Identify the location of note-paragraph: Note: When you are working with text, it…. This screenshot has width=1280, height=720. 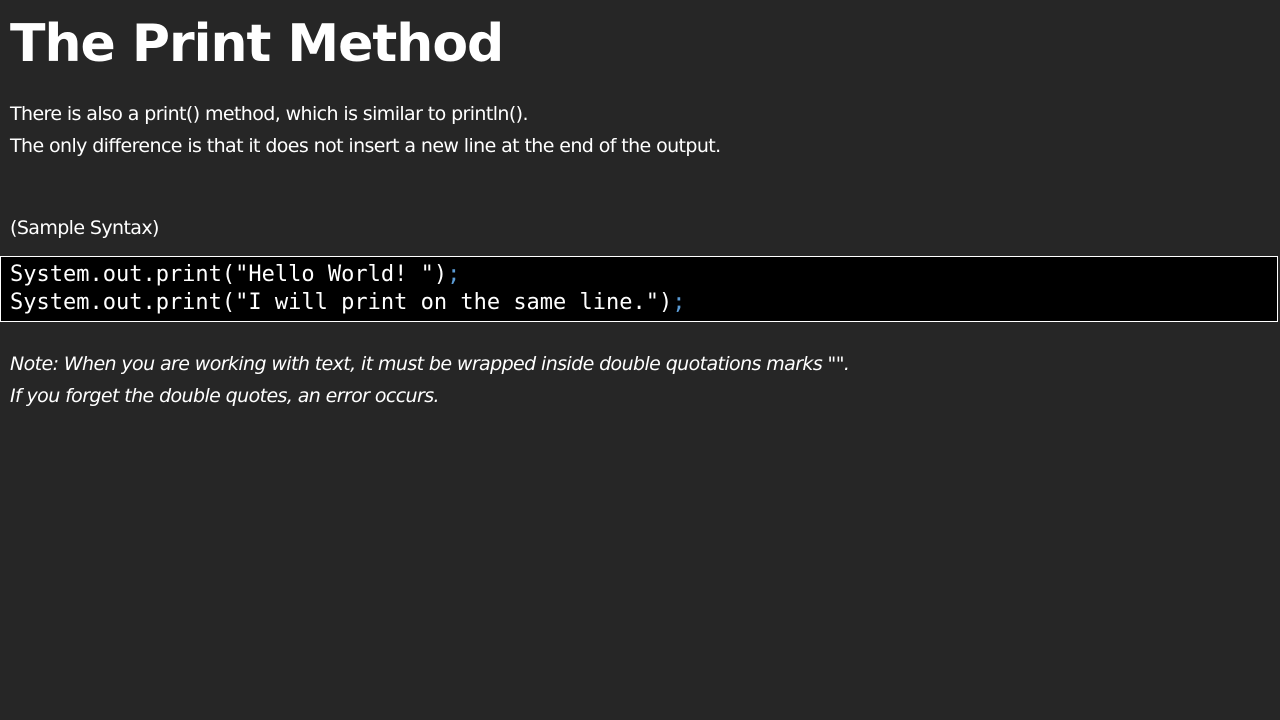
(430, 380).